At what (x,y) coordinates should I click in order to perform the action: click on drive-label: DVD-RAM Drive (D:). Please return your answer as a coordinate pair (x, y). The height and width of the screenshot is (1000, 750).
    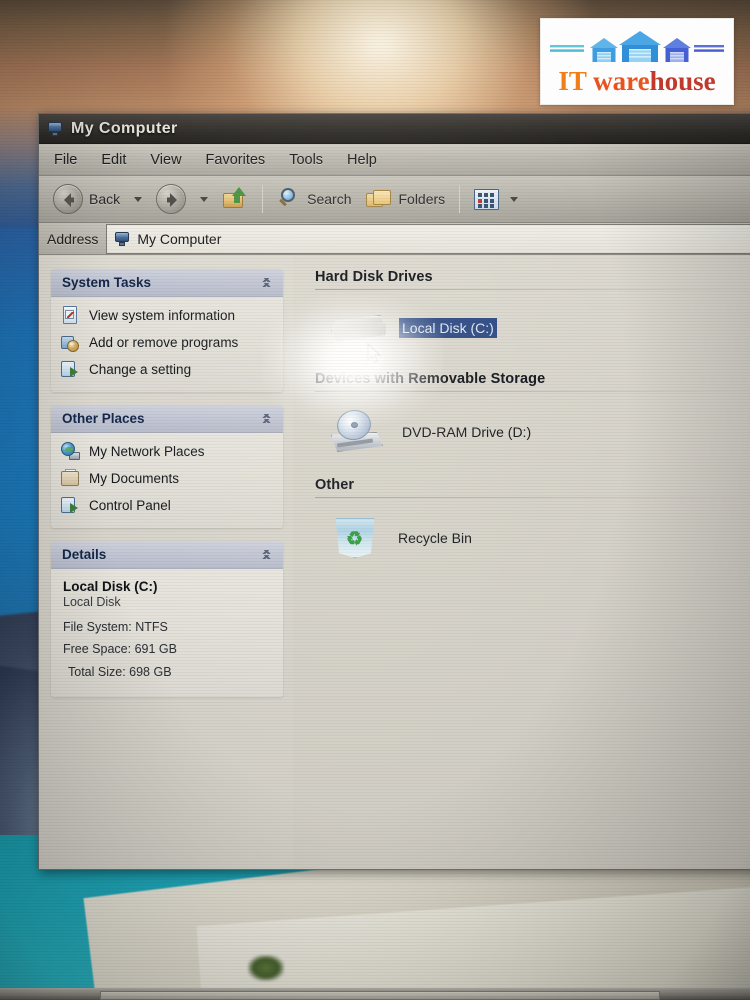
    Looking at the image, I should click on (467, 432).